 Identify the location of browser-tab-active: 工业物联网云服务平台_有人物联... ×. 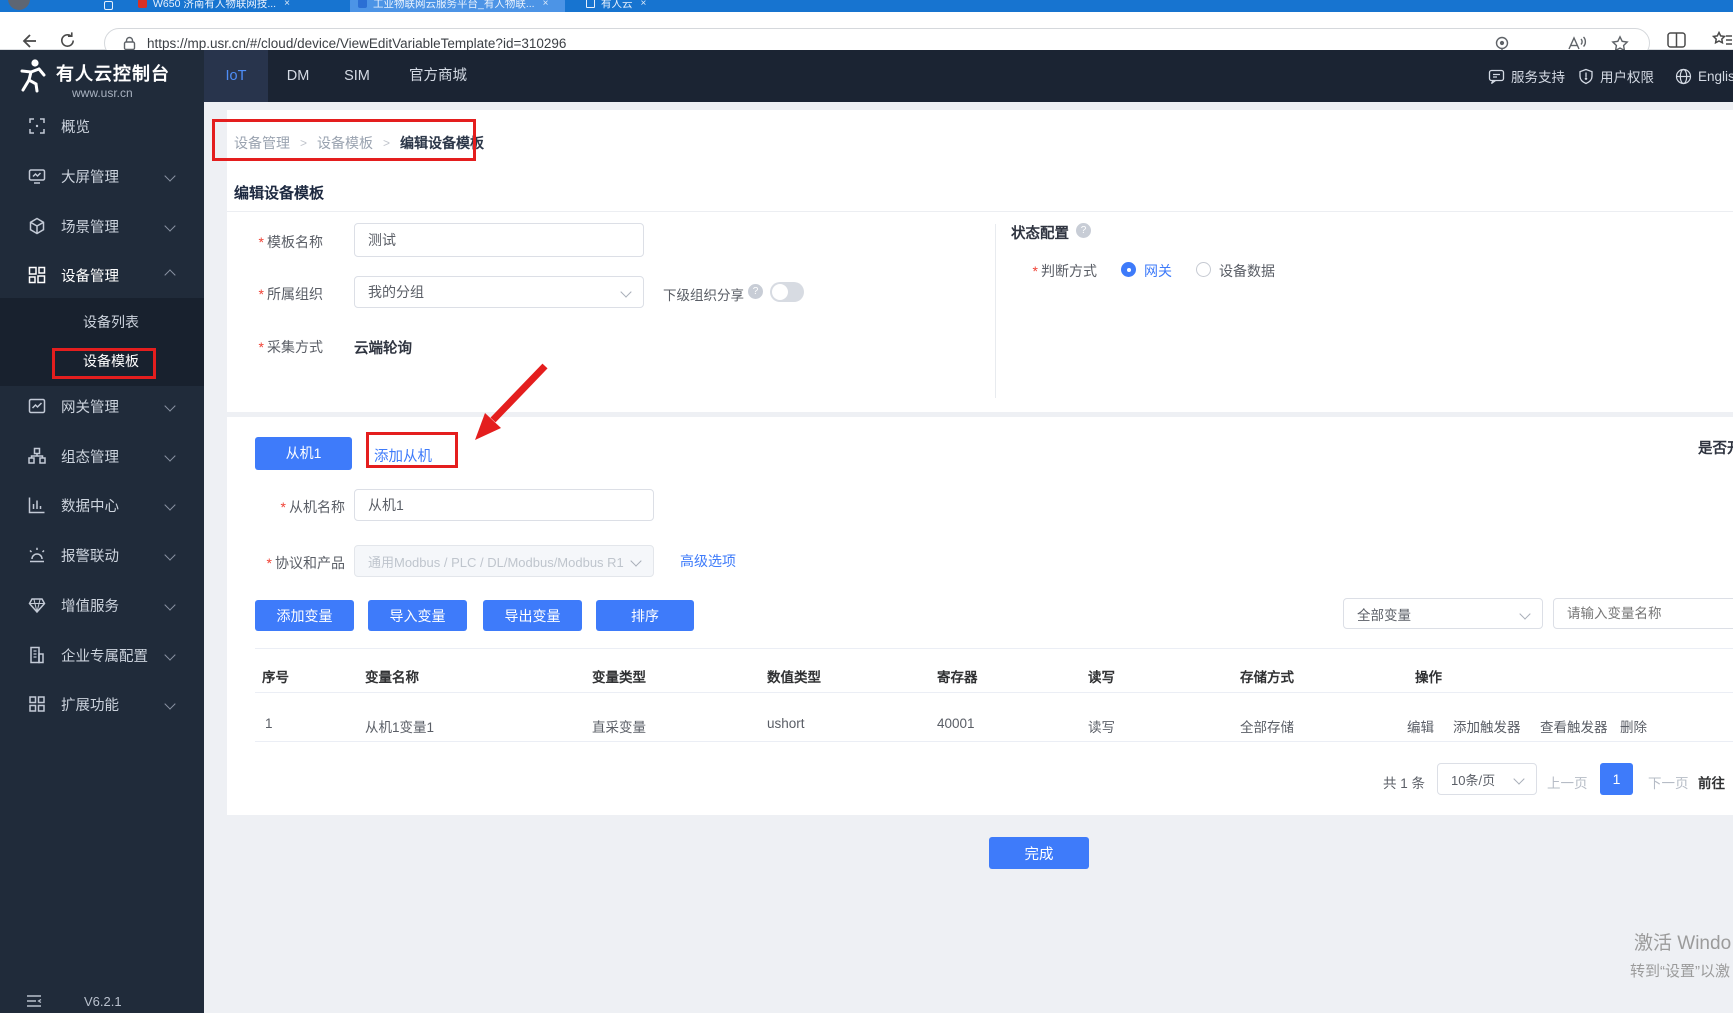
(457, 6).